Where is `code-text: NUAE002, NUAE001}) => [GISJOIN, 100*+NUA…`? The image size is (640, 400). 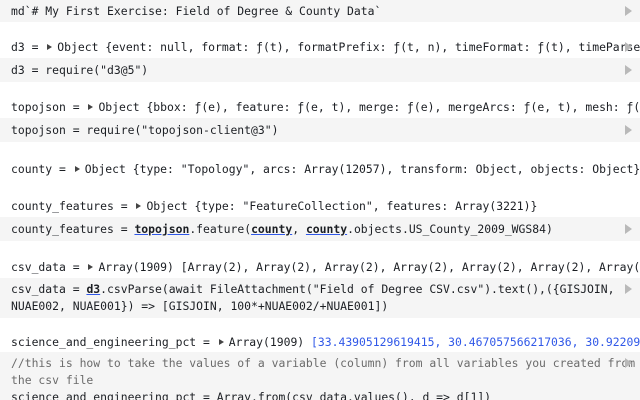 code-text: NUAE002, NUAE001}) => [GISJOIN, 100*+NUA… is located at coordinates (200, 306).